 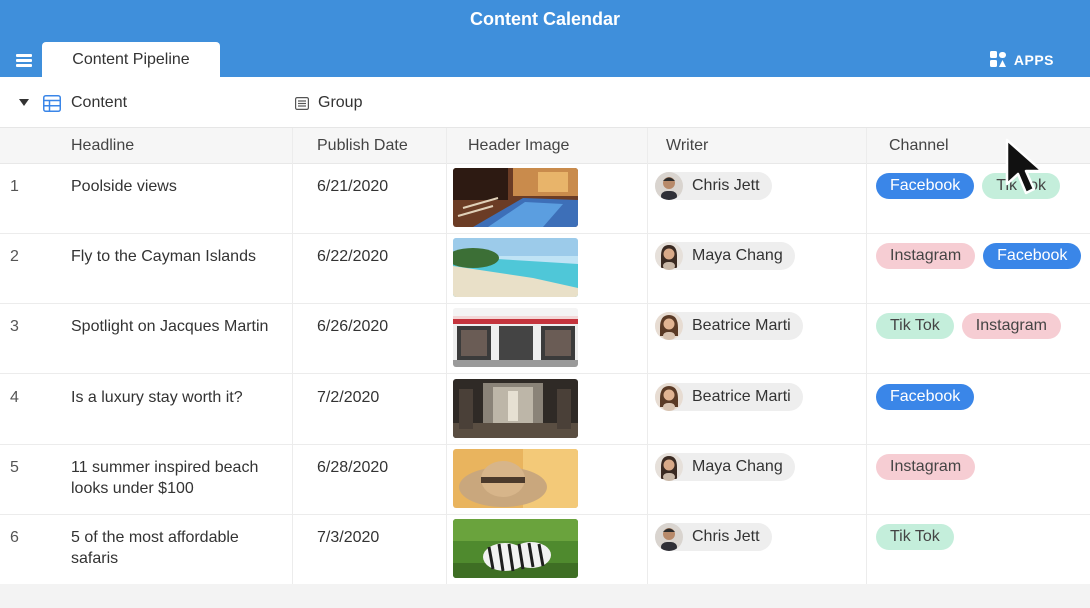 I want to click on apps-button: APPS, so click(x=1021, y=59).